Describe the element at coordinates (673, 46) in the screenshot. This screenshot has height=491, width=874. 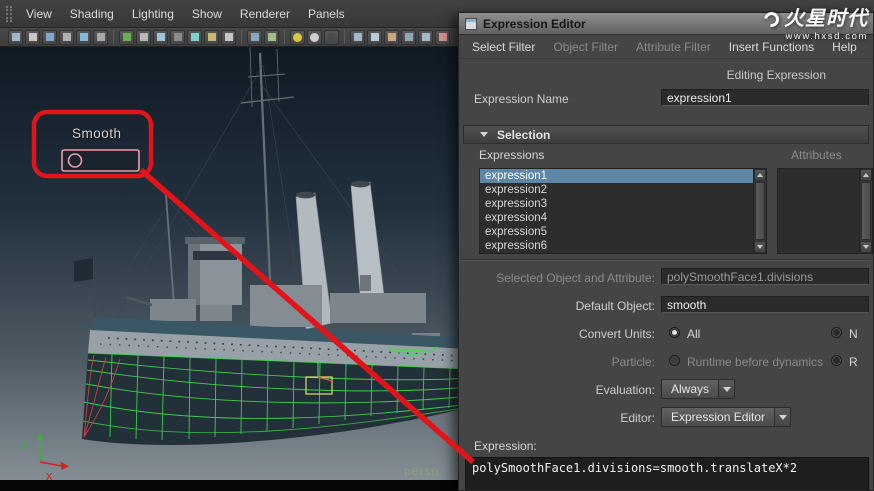
I see `editor-menu-attribute-filter: Attribute Filter` at that location.